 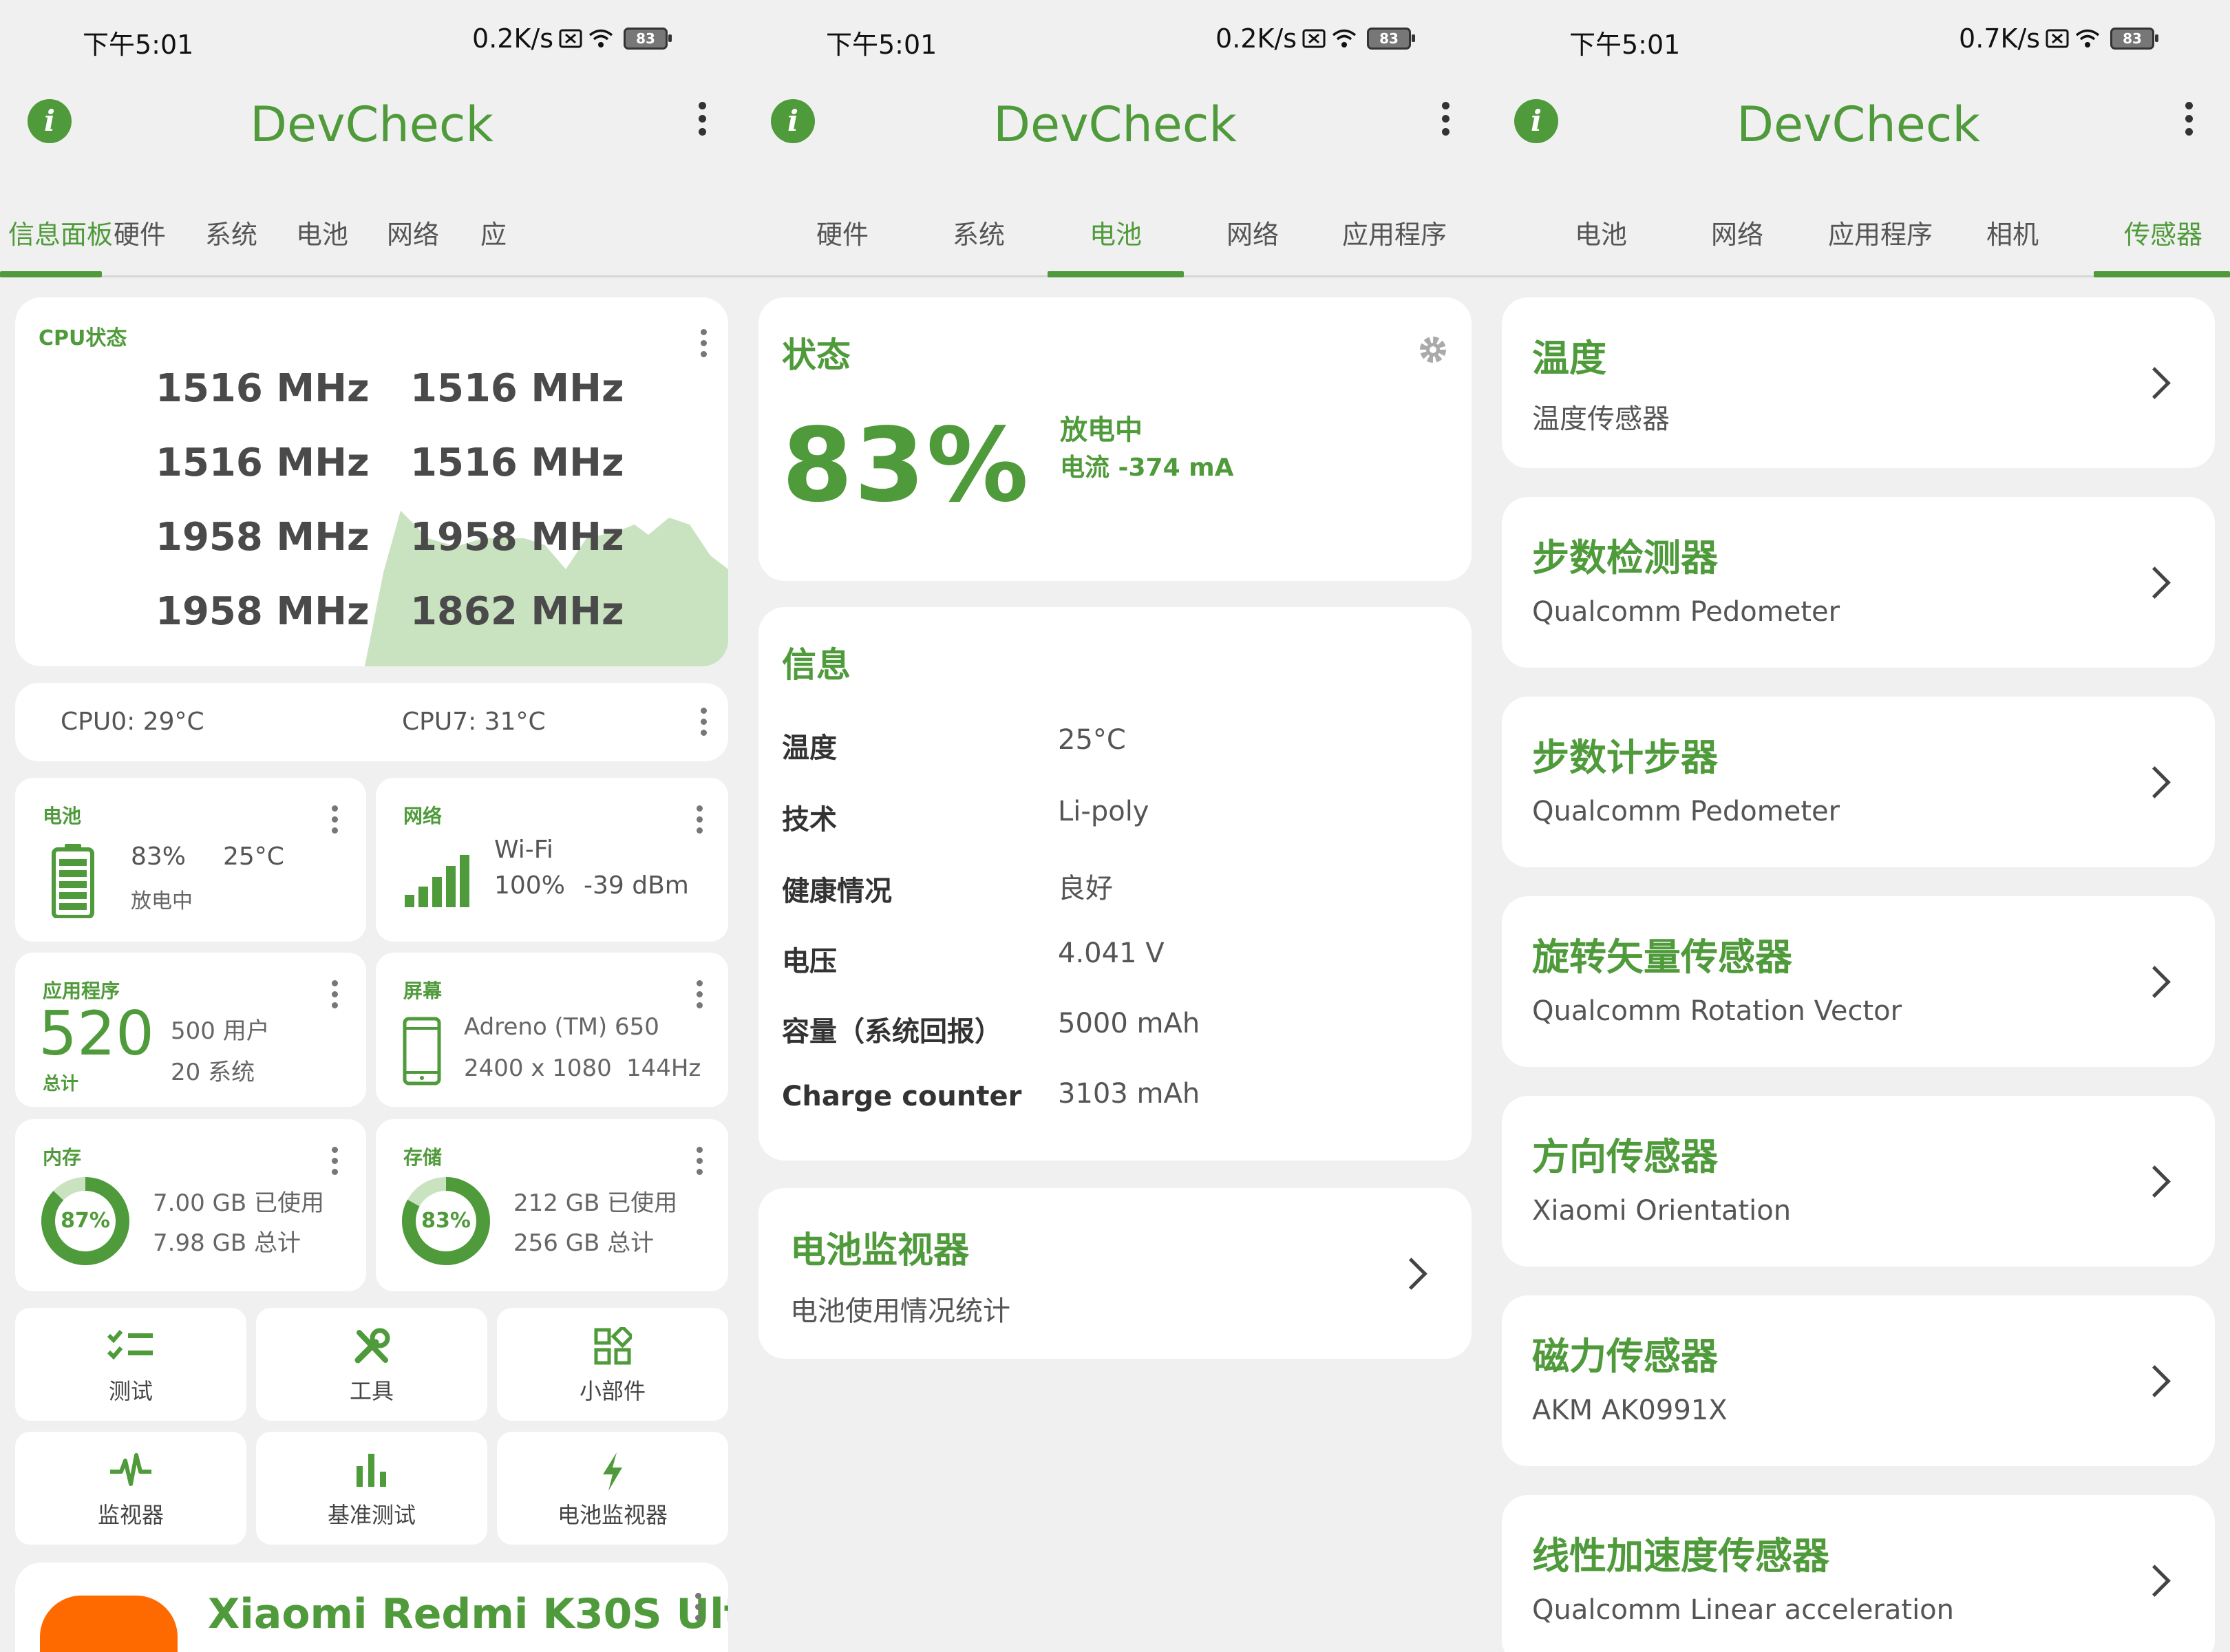 What do you see at coordinates (1092, 740) in the screenshot?
I see `info-value: 25°C` at bounding box center [1092, 740].